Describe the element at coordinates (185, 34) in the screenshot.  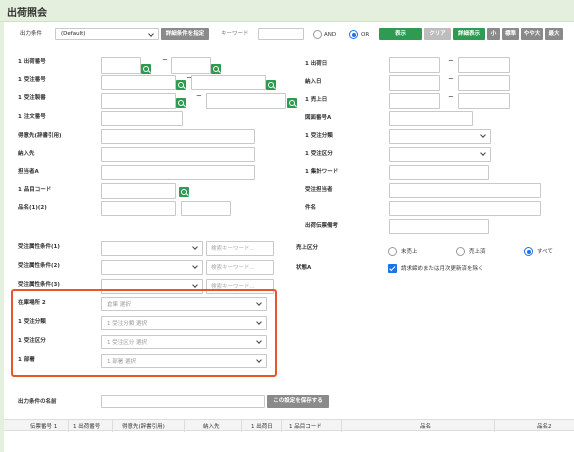
I see `detail-condition-button: 詳細条件を指定` at that location.